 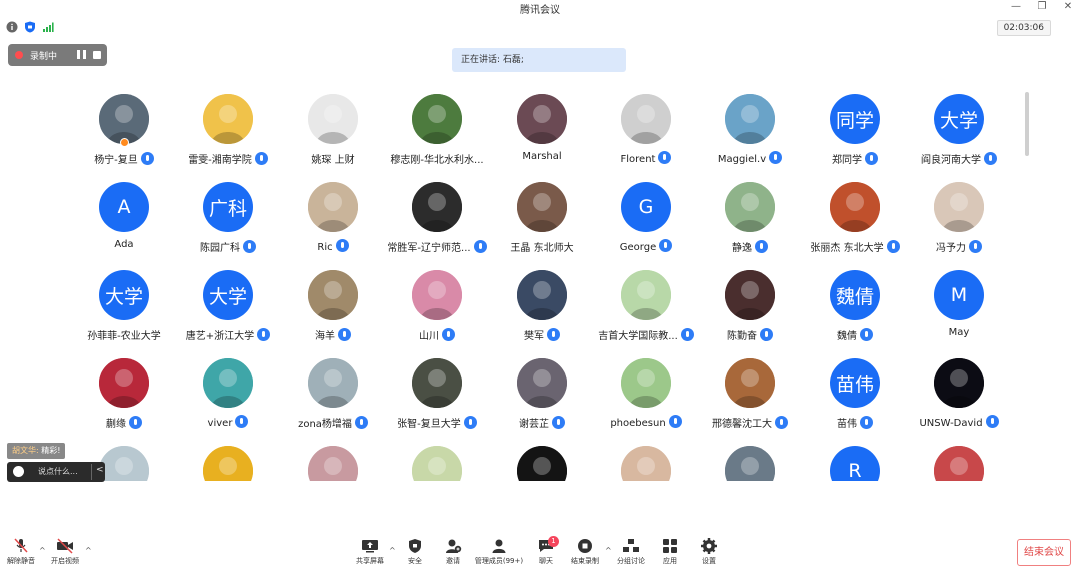 I want to click on participant-tile: A Ada, so click(x=124, y=222).